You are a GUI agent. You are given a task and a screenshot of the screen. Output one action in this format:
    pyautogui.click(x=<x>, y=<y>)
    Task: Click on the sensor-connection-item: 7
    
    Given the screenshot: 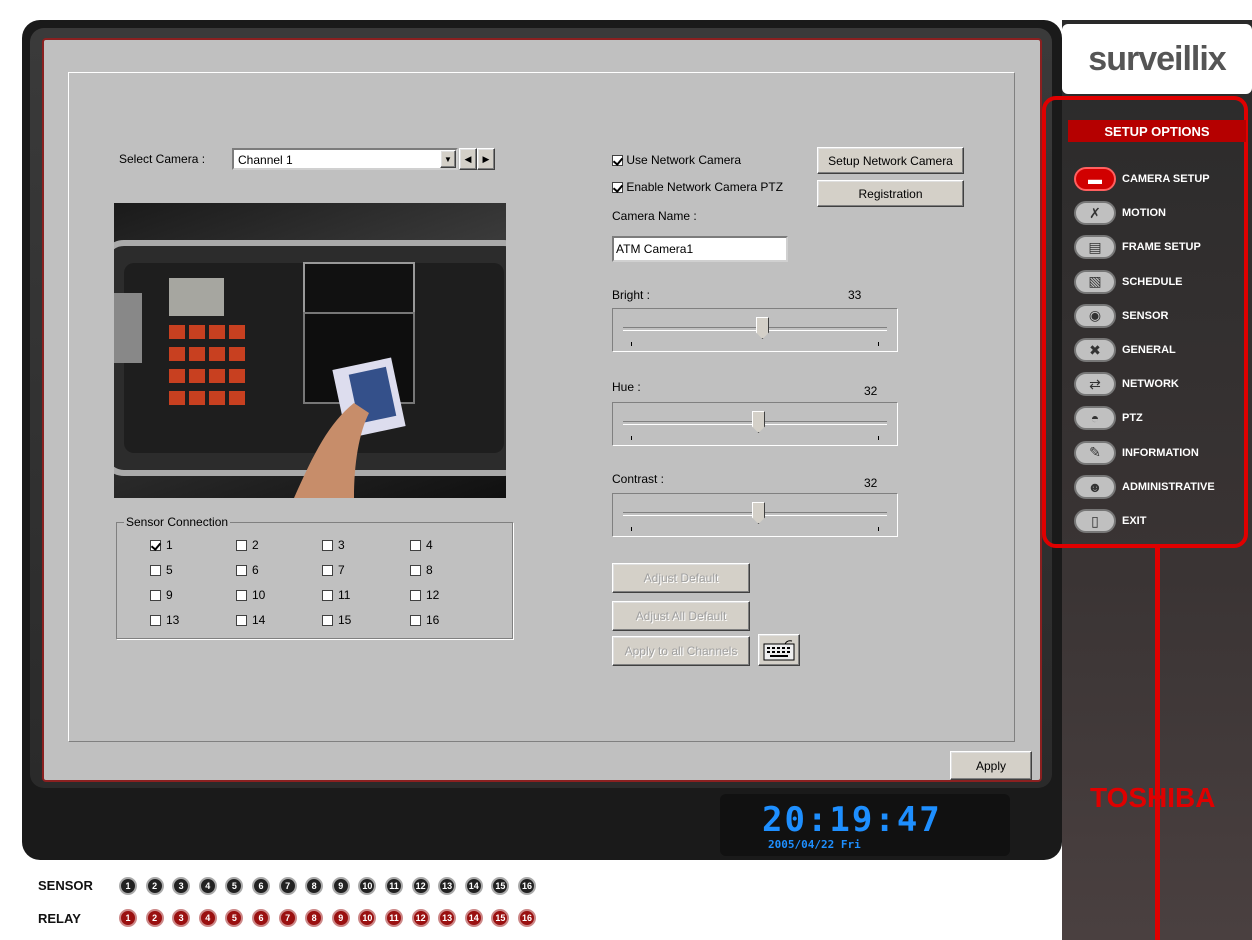 What is the action you would take?
    pyautogui.click(x=333, y=570)
    